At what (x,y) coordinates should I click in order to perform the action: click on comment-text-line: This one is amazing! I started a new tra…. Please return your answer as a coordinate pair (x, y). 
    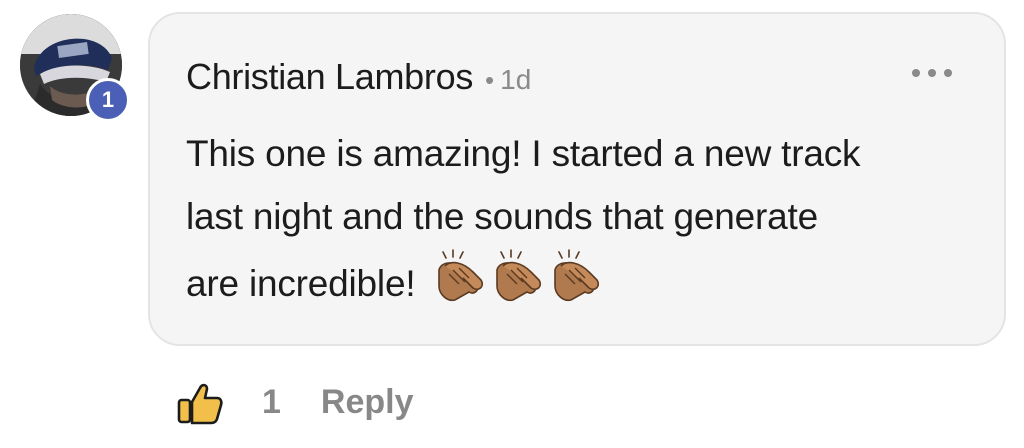
    Looking at the image, I should click on (523, 153).